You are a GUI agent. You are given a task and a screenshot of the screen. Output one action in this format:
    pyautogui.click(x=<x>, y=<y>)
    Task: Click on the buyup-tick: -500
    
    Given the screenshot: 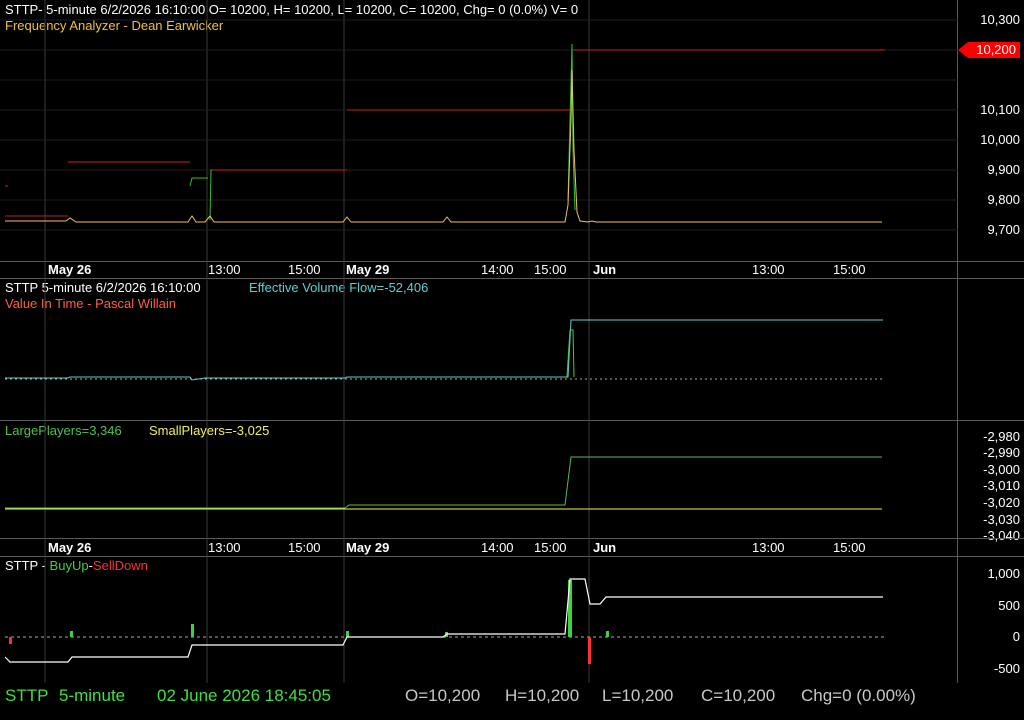 What is the action you would take?
    pyautogui.click(x=1006, y=668)
    